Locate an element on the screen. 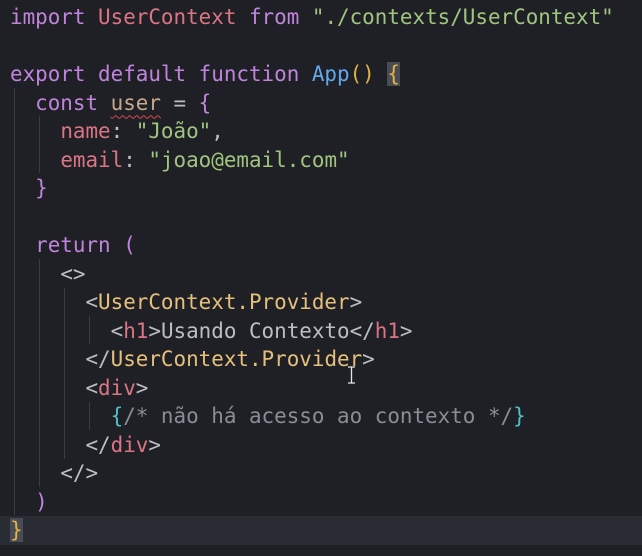 The width and height of the screenshot is (642, 556). code-line: ) is located at coordinates (321, 502).